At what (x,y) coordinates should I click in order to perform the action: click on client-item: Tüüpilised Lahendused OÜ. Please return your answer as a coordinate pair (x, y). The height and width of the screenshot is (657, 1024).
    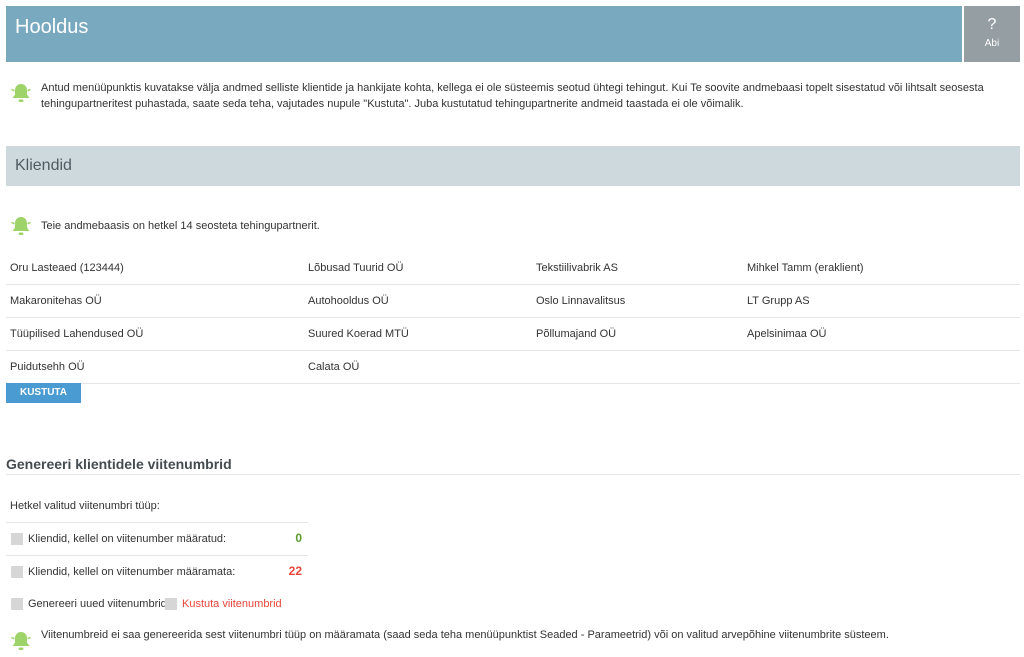
    Looking at the image, I should click on (76, 334).